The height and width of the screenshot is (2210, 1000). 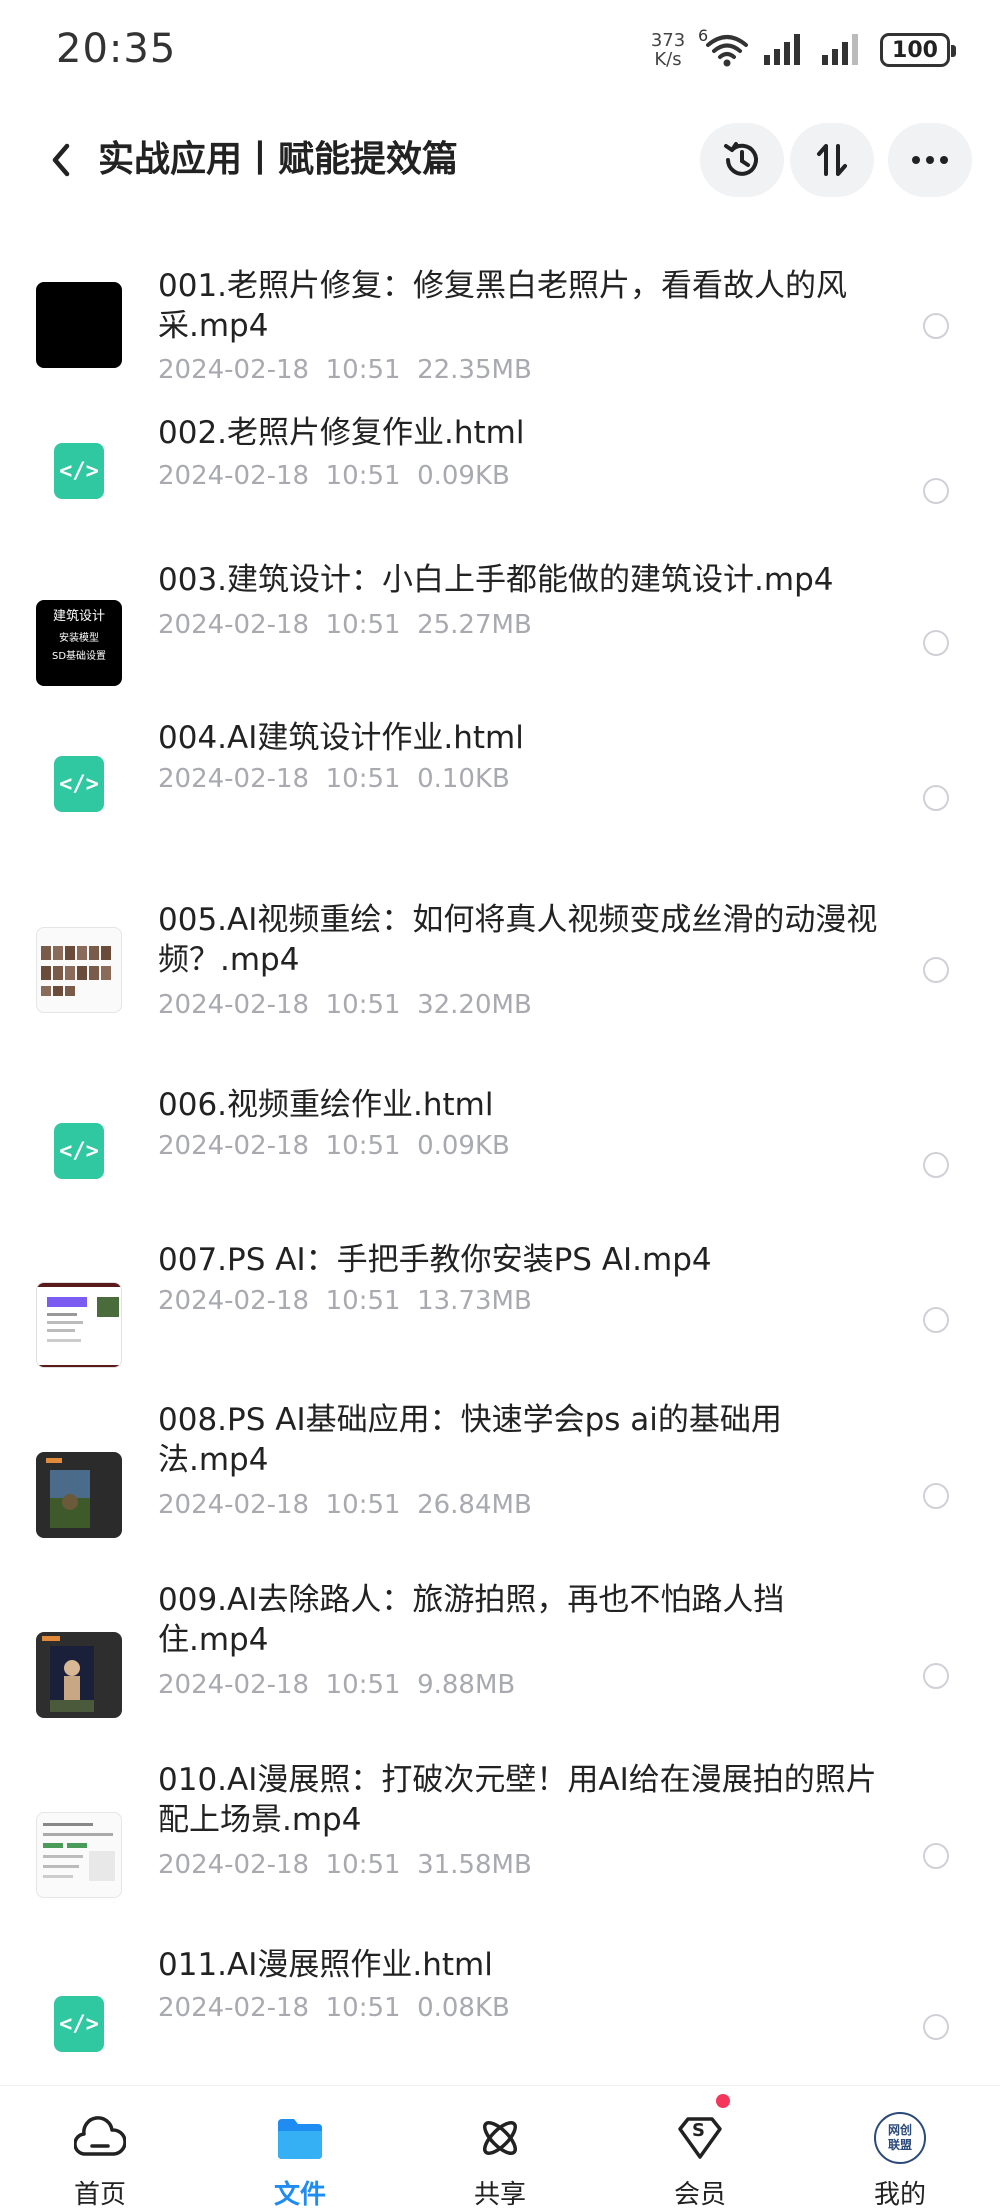 I want to click on avatar-text-line: 联盟, so click(x=899, y=2145).